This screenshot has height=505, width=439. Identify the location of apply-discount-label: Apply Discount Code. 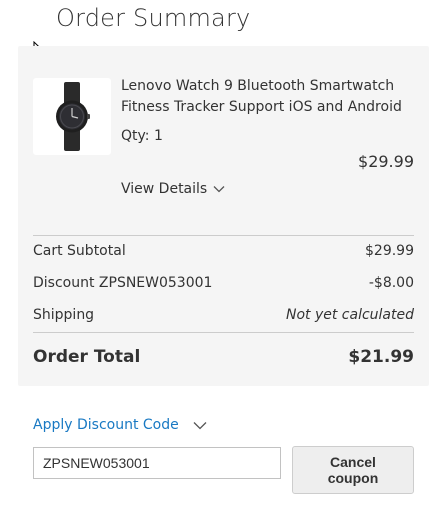
(106, 425).